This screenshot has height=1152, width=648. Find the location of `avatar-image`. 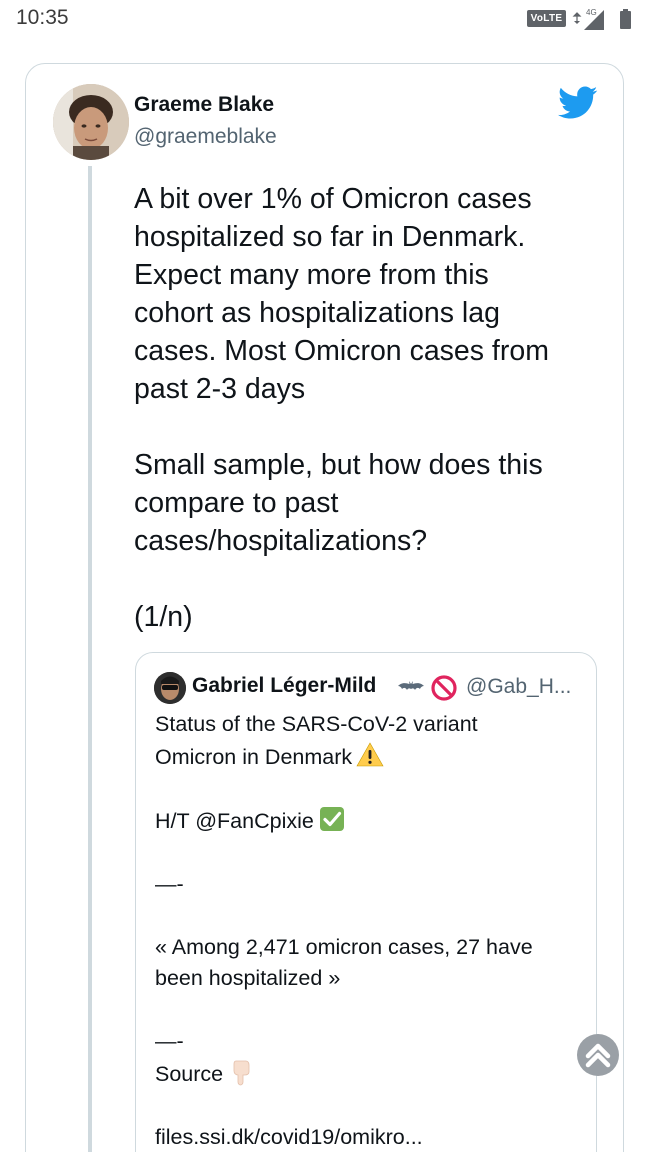

avatar-image is located at coordinates (91, 122).